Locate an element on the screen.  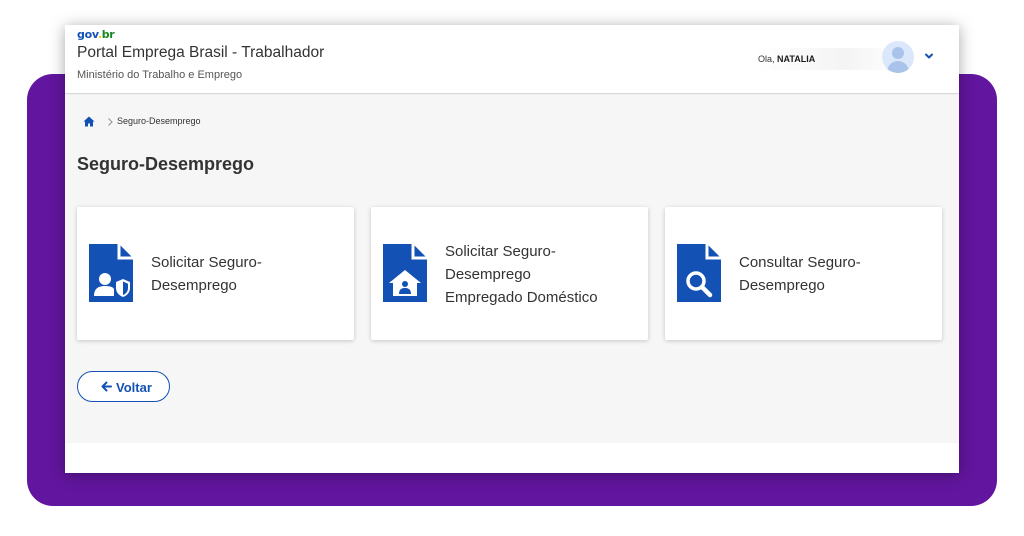
card-solicitar-seguro-desemprego: Solicitar Seguro- Desemprego is located at coordinates (215, 273).